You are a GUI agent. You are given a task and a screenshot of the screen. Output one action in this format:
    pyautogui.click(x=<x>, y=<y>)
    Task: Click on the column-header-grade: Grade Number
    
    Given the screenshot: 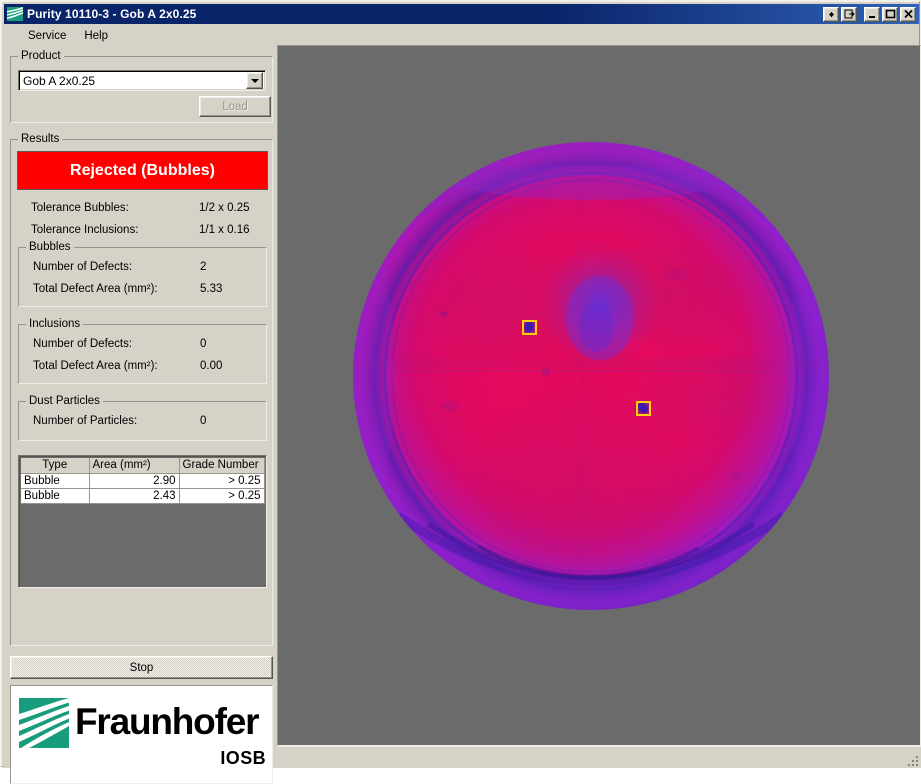 What is the action you would take?
    pyautogui.click(x=222, y=466)
    